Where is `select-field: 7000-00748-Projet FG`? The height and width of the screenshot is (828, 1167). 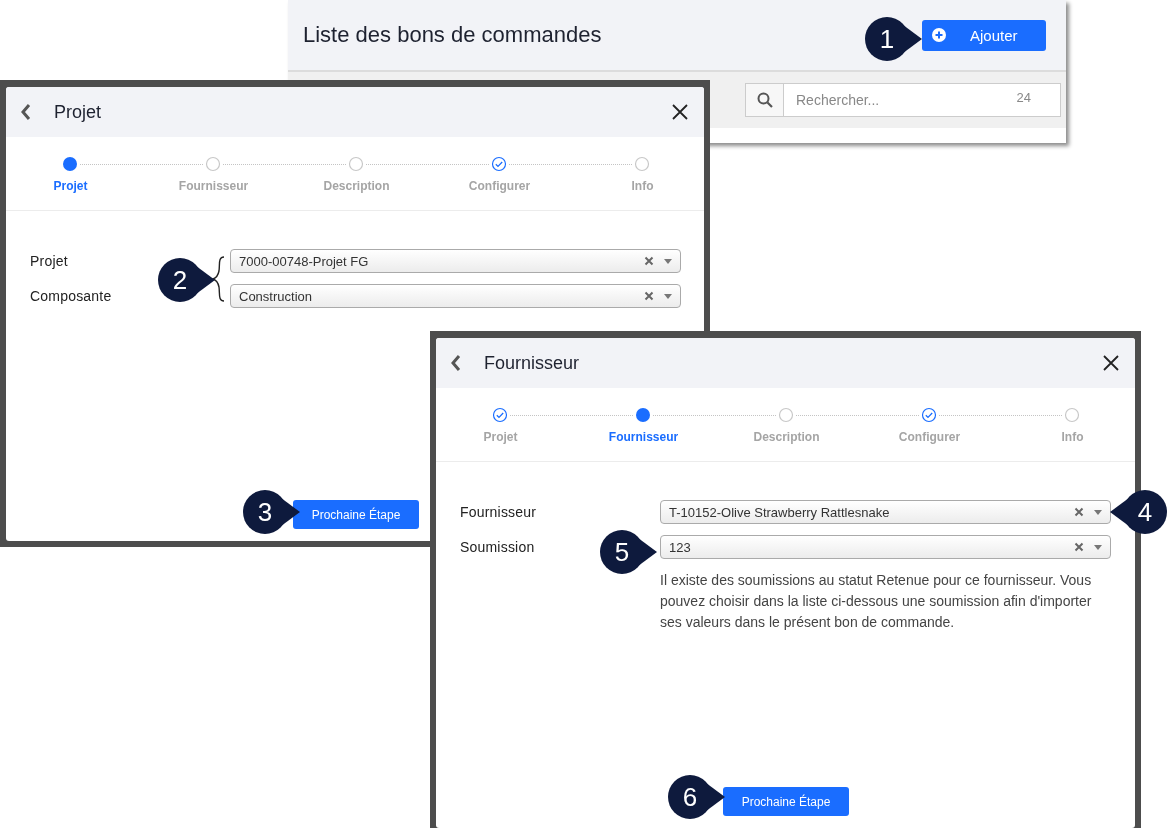 select-field: 7000-00748-Projet FG is located at coordinates (455, 261).